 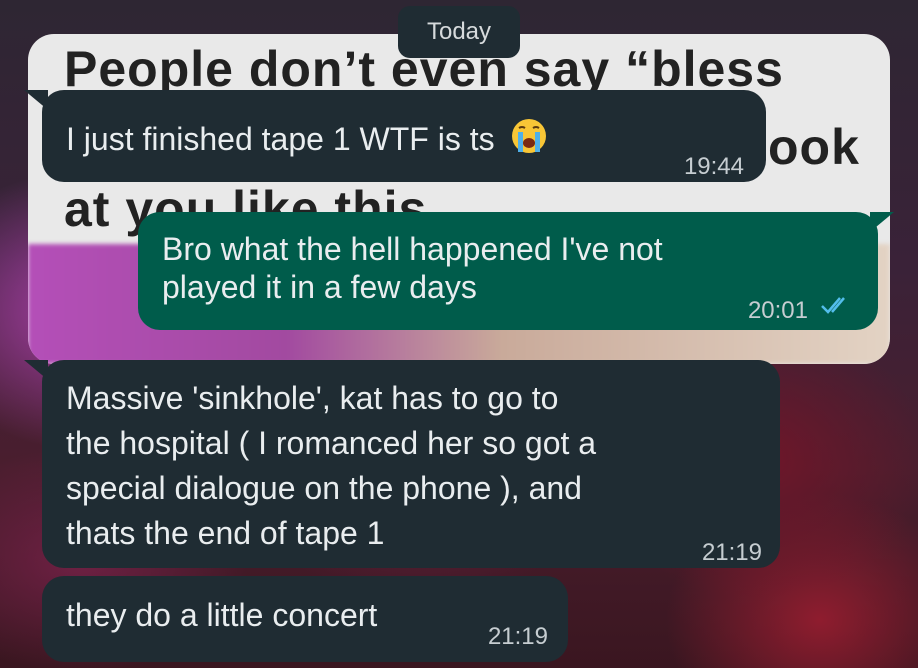 What do you see at coordinates (713, 166) in the screenshot?
I see `message-timestamp: 19:44` at bounding box center [713, 166].